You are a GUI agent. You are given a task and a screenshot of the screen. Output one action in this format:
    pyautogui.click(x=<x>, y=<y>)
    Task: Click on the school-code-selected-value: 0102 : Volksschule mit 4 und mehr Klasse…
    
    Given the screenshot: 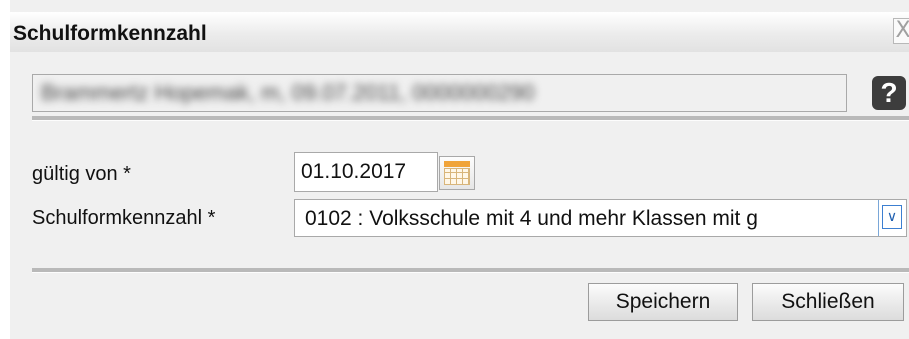 What is the action you would take?
    pyautogui.click(x=531, y=218)
    